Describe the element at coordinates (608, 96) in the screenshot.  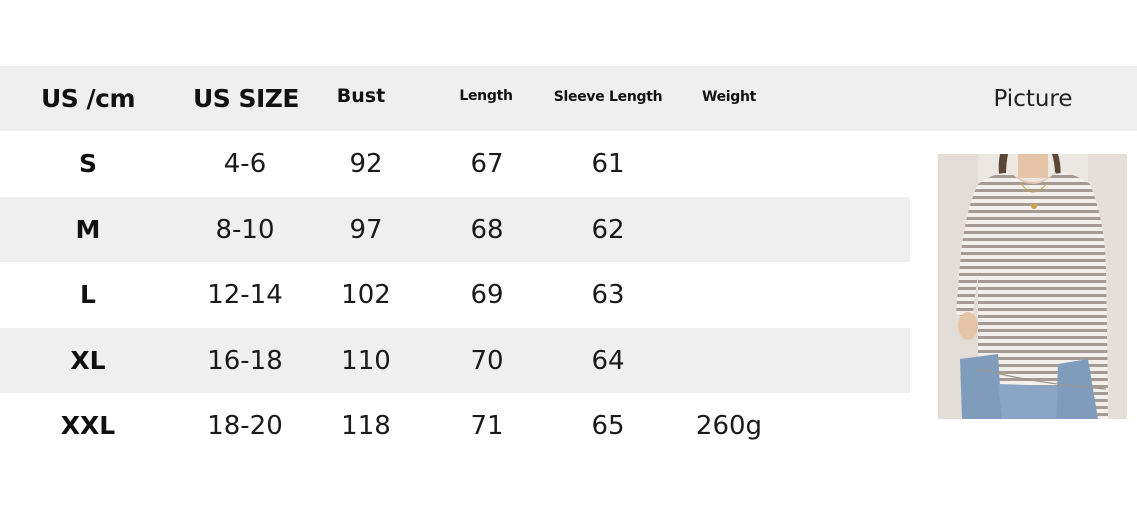
I see `header-sleeve-length: Sleeve Length` at that location.